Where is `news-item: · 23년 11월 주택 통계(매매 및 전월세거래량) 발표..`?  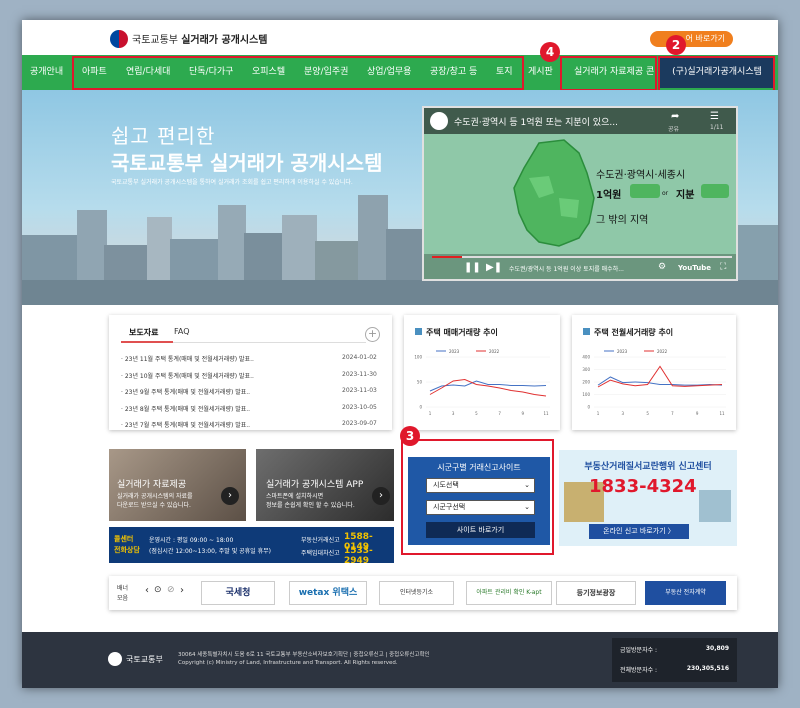
news-item: · 23년 11월 주택 통계(매매 및 전월세거래량) 발표.. is located at coordinates (187, 358).